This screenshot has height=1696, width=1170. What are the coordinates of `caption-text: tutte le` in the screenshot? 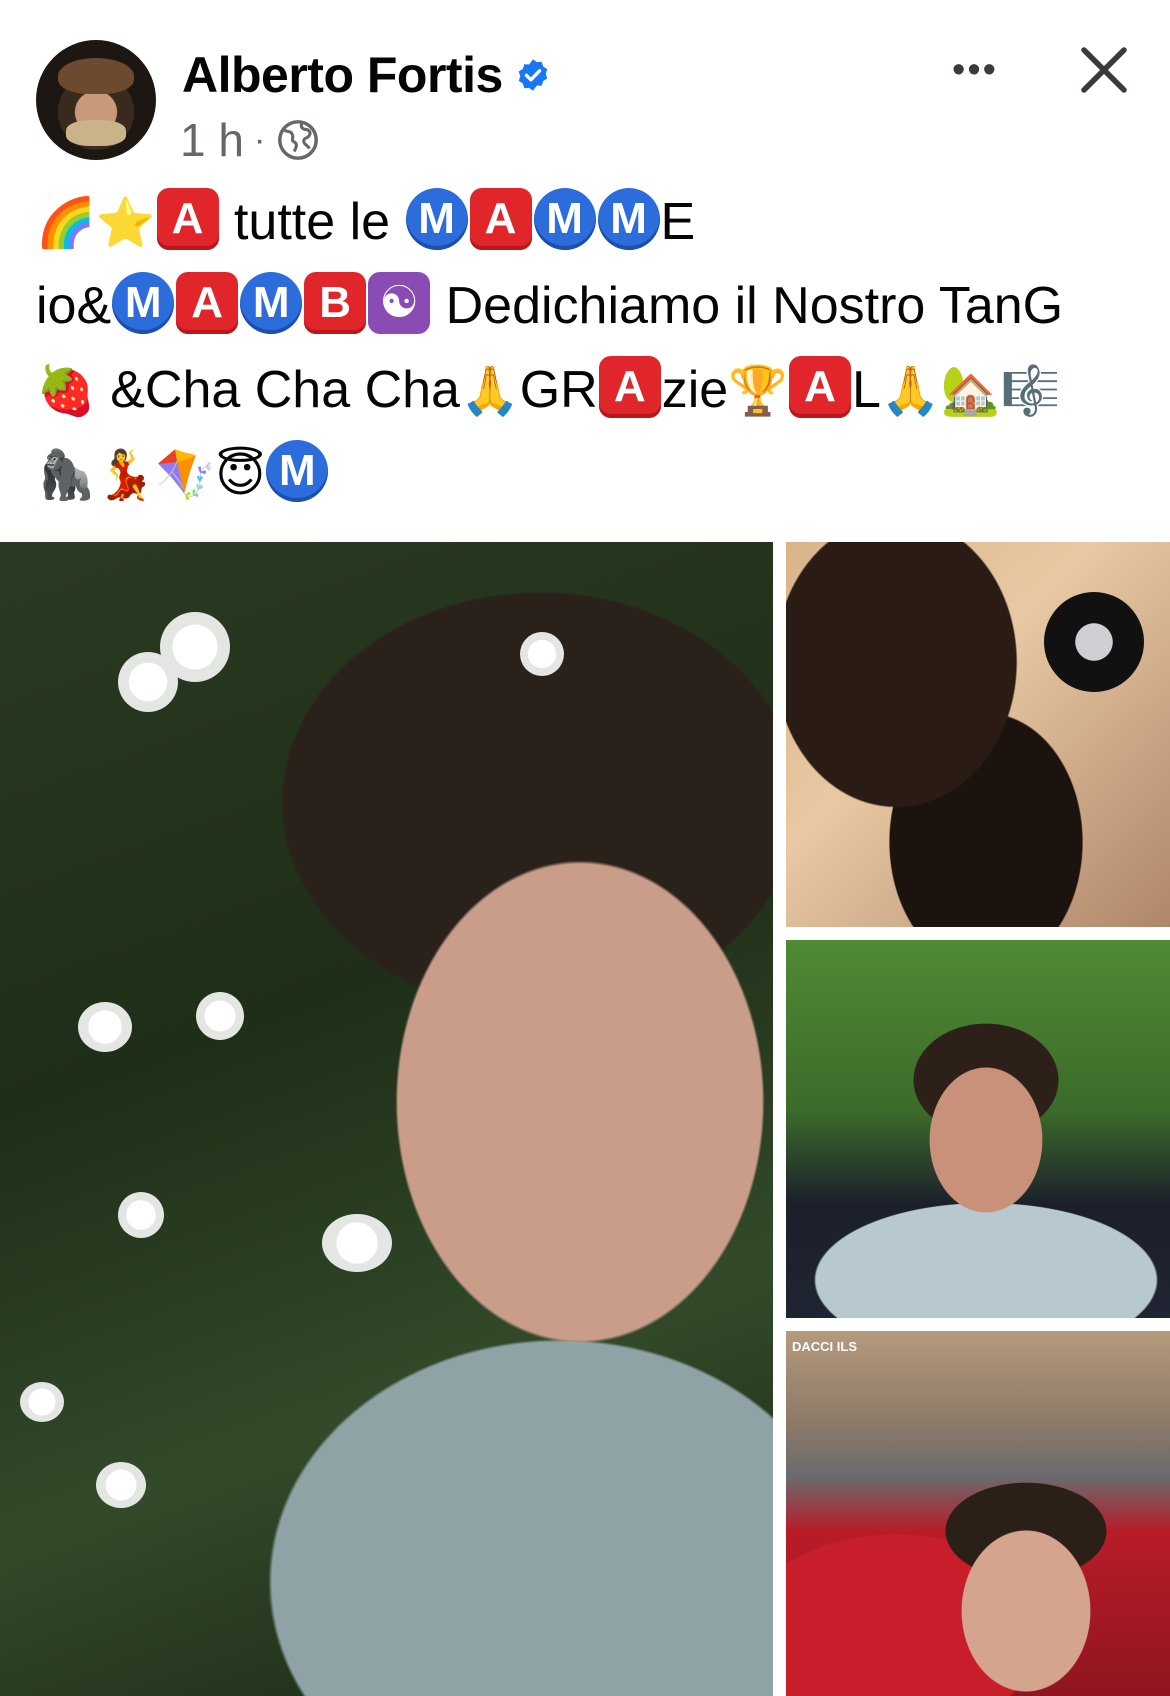 It's located at (312, 222).